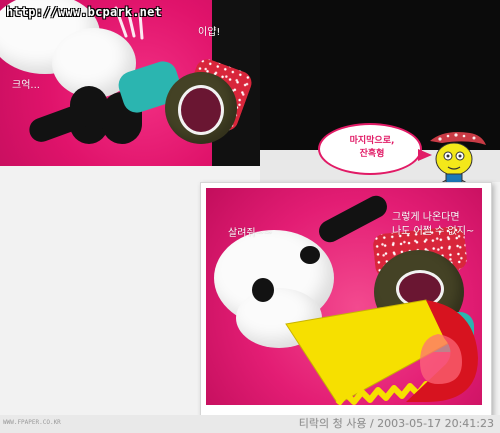 The width and height of the screenshot is (500, 433). What do you see at coordinates (84, 12) in the screenshot?
I see `site-watermark: http://www.bcpark.net` at bounding box center [84, 12].